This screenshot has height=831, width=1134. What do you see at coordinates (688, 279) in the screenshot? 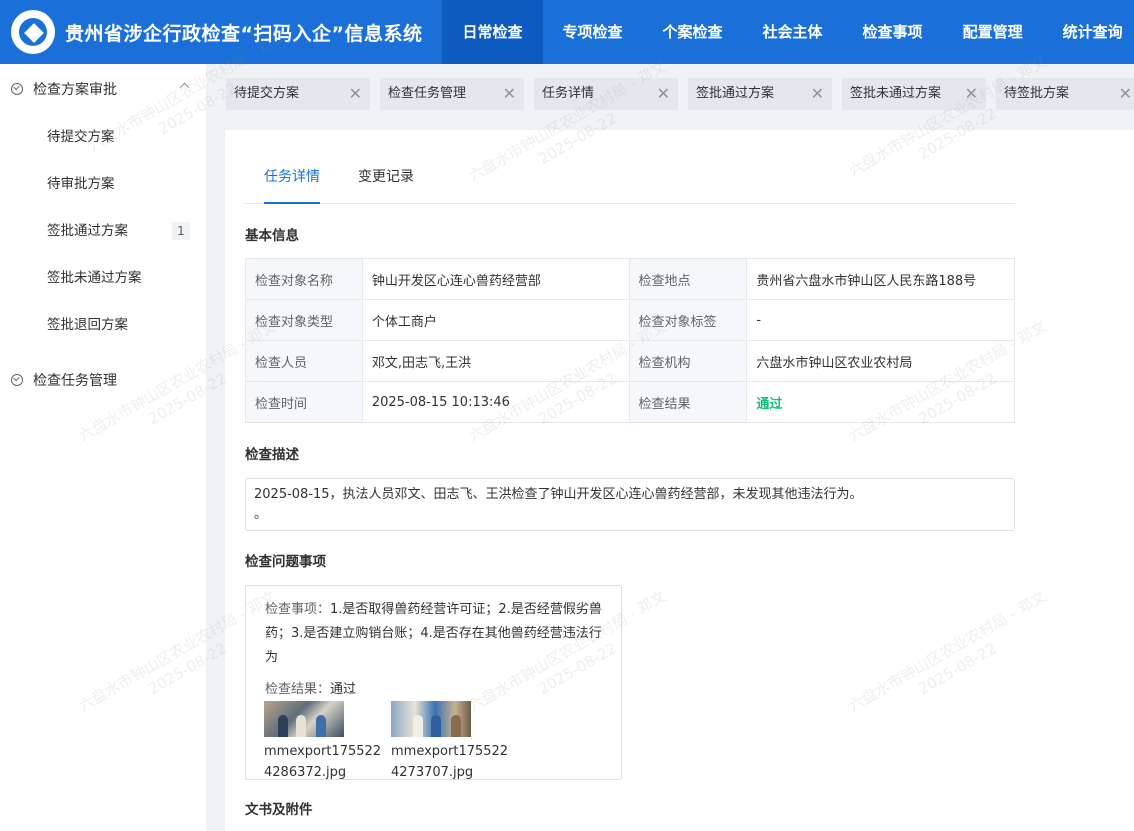
I see `field-label: 检查地点` at bounding box center [688, 279].